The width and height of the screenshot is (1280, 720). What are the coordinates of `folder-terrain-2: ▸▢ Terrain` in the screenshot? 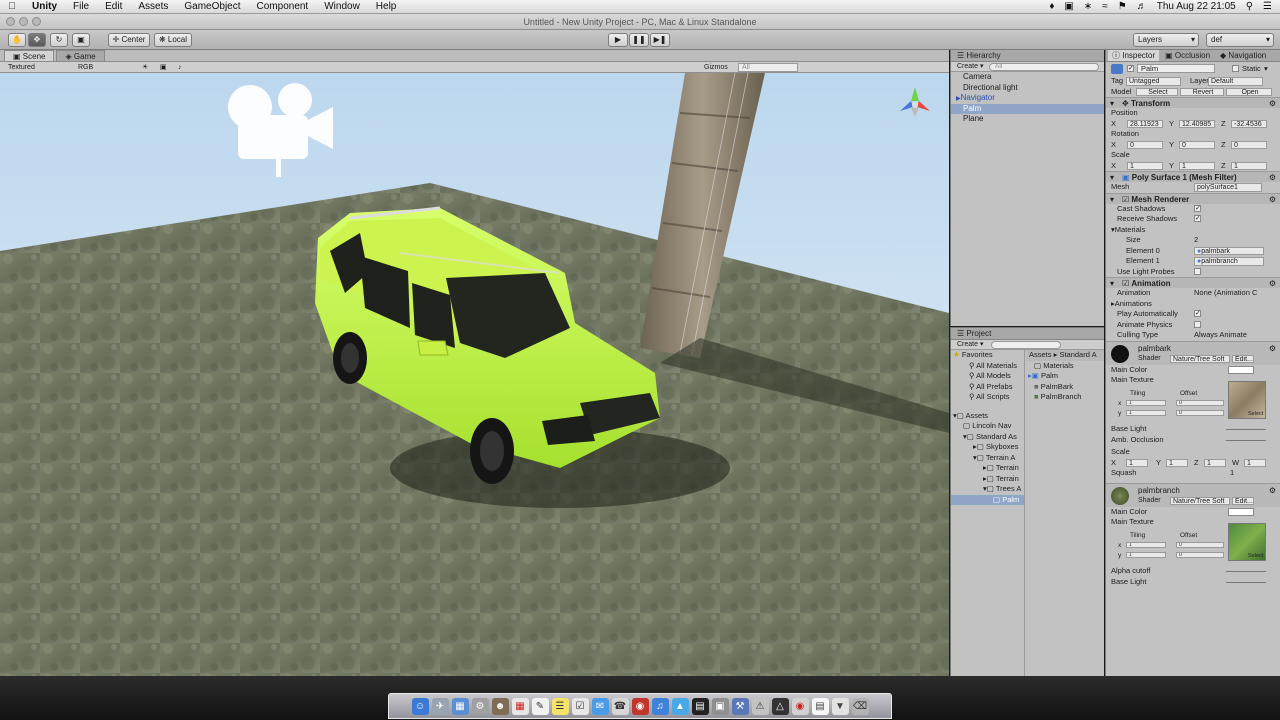 It's located at (987, 479).